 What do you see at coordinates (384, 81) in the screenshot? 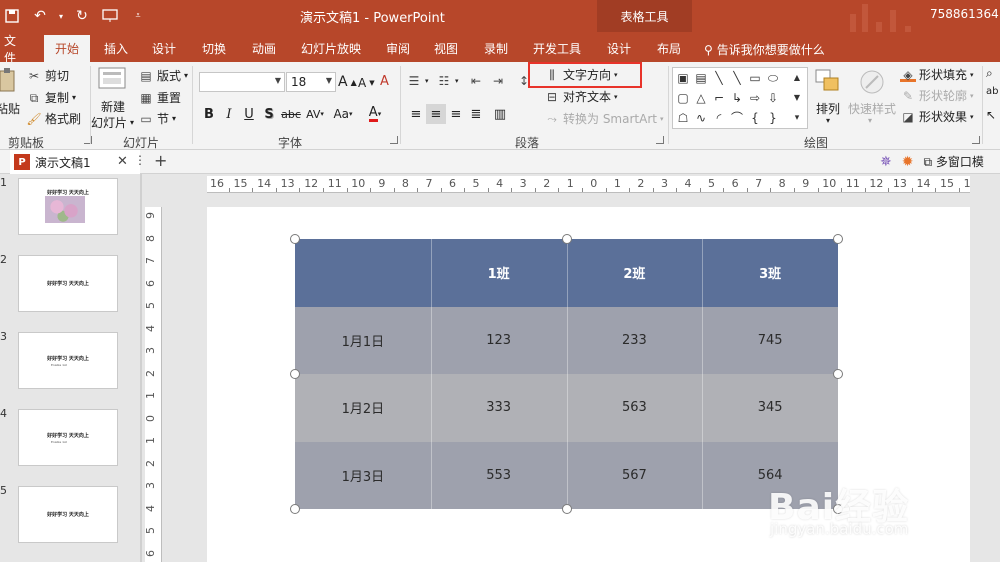
I see `clear-formatting-button: A` at bounding box center [384, 81].